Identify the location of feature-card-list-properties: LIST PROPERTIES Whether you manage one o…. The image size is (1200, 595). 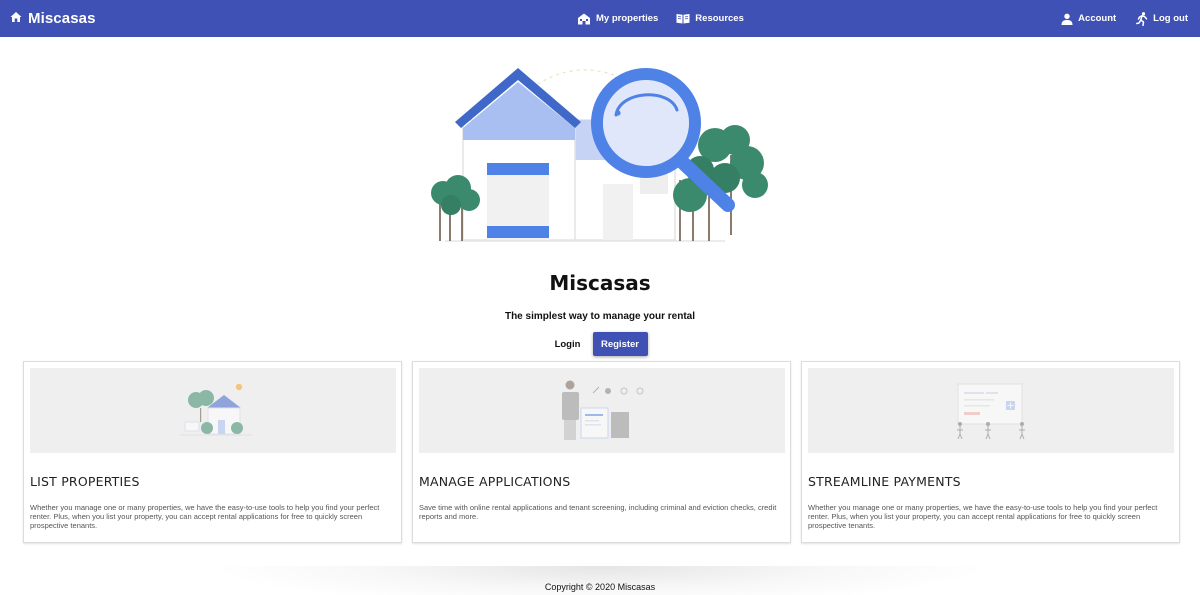
(212, 452).